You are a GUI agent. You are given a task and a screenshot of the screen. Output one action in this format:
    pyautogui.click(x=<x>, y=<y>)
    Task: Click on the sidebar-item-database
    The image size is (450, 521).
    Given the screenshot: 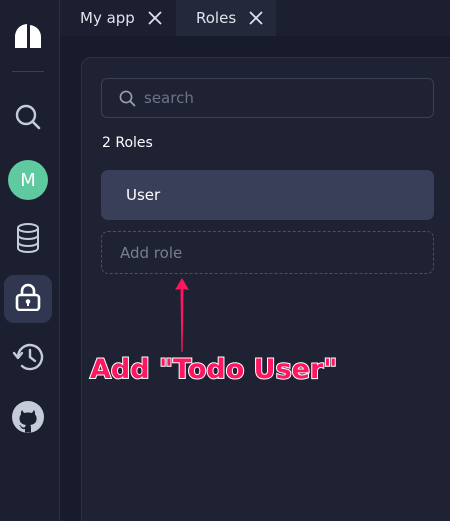 What is the action you would take?
    pyautogui.click(x=28, y=240)
    